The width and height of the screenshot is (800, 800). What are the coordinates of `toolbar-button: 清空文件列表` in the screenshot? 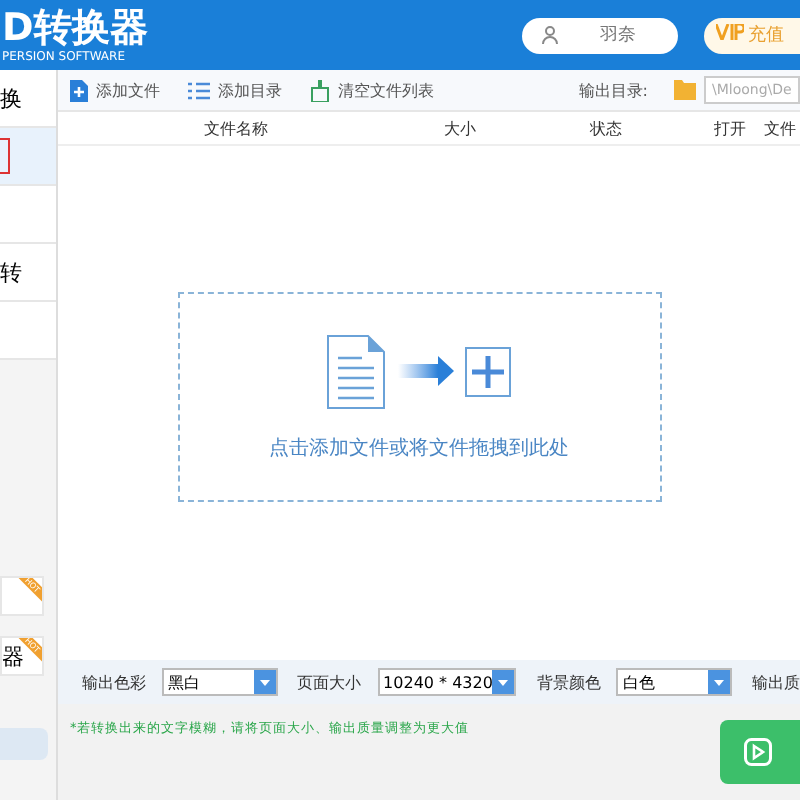 It's located at (372, 90).